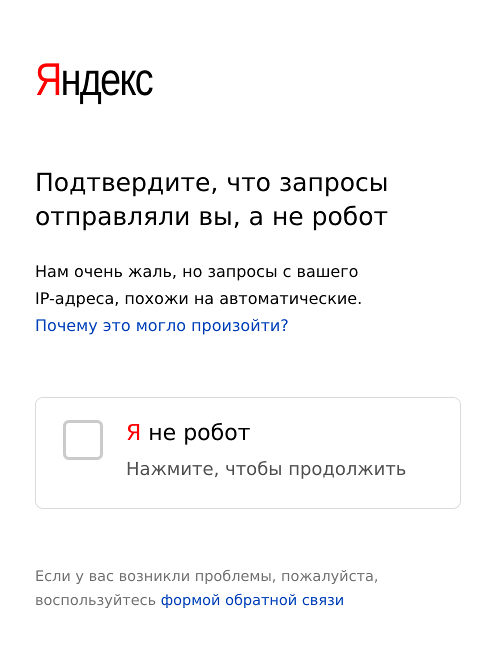 The height and width of the screenshot is (661, 500). I want to click on captcha-card: Я не робот Нажмите, чтобы продолжить, so click(248, 453).